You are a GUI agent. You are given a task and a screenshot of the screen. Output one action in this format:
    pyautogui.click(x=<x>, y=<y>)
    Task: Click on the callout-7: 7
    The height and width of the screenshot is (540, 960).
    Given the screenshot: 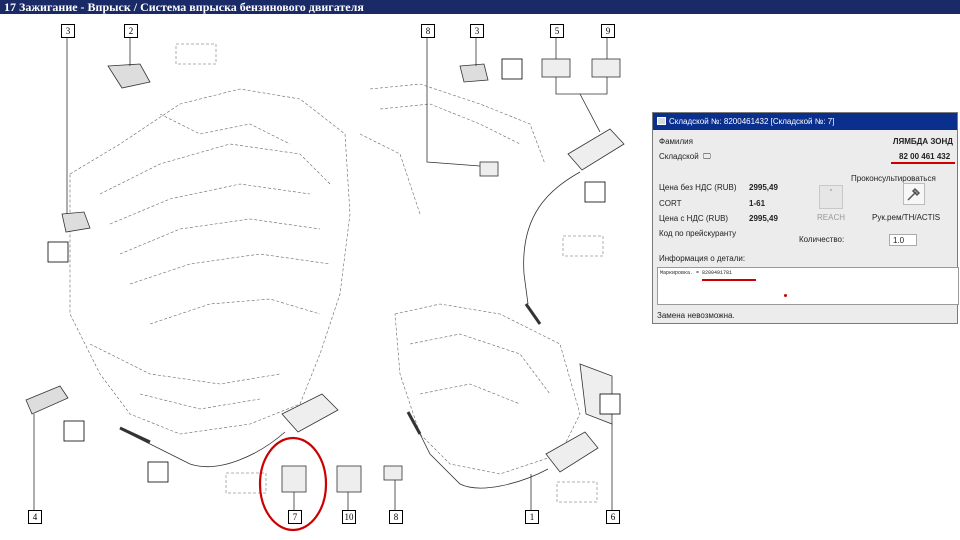 What is the action you would take?
    pyautogui.click(x=295, y=517)
    